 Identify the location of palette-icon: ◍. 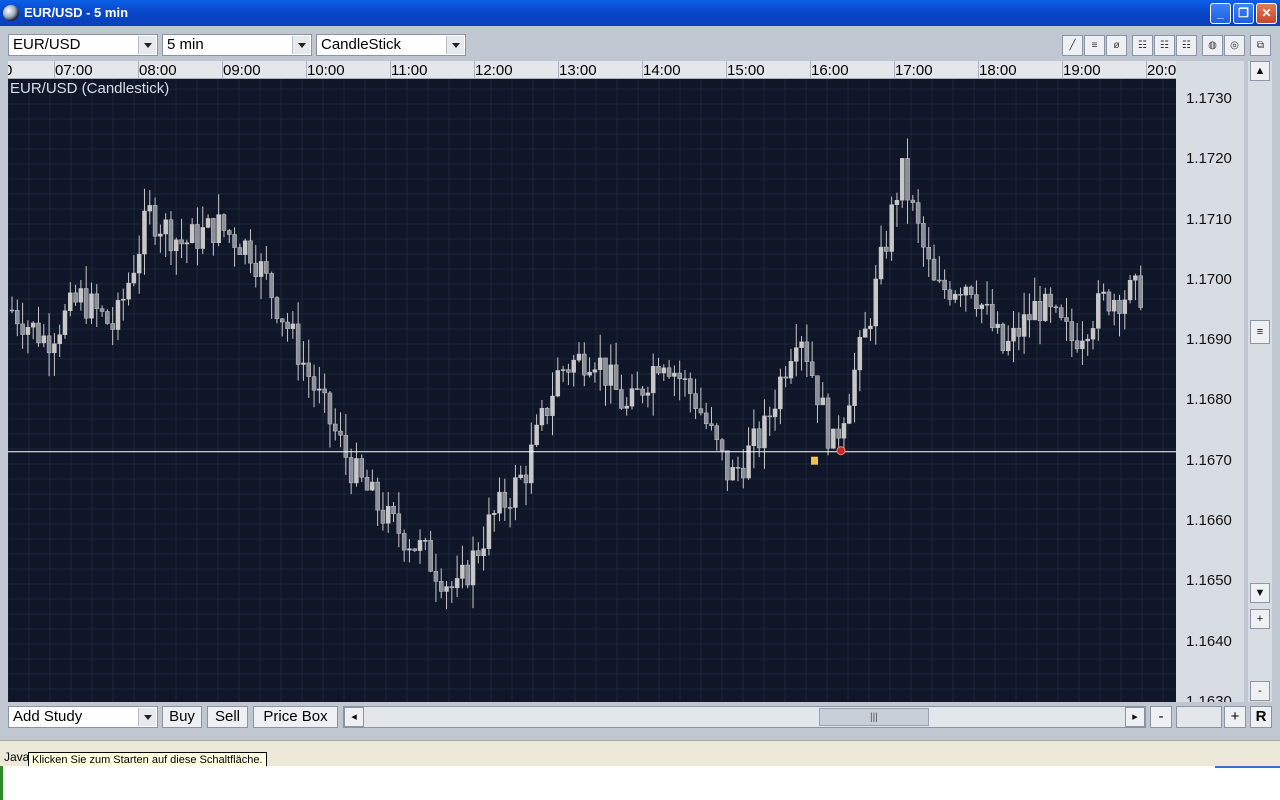
(1212, 45).